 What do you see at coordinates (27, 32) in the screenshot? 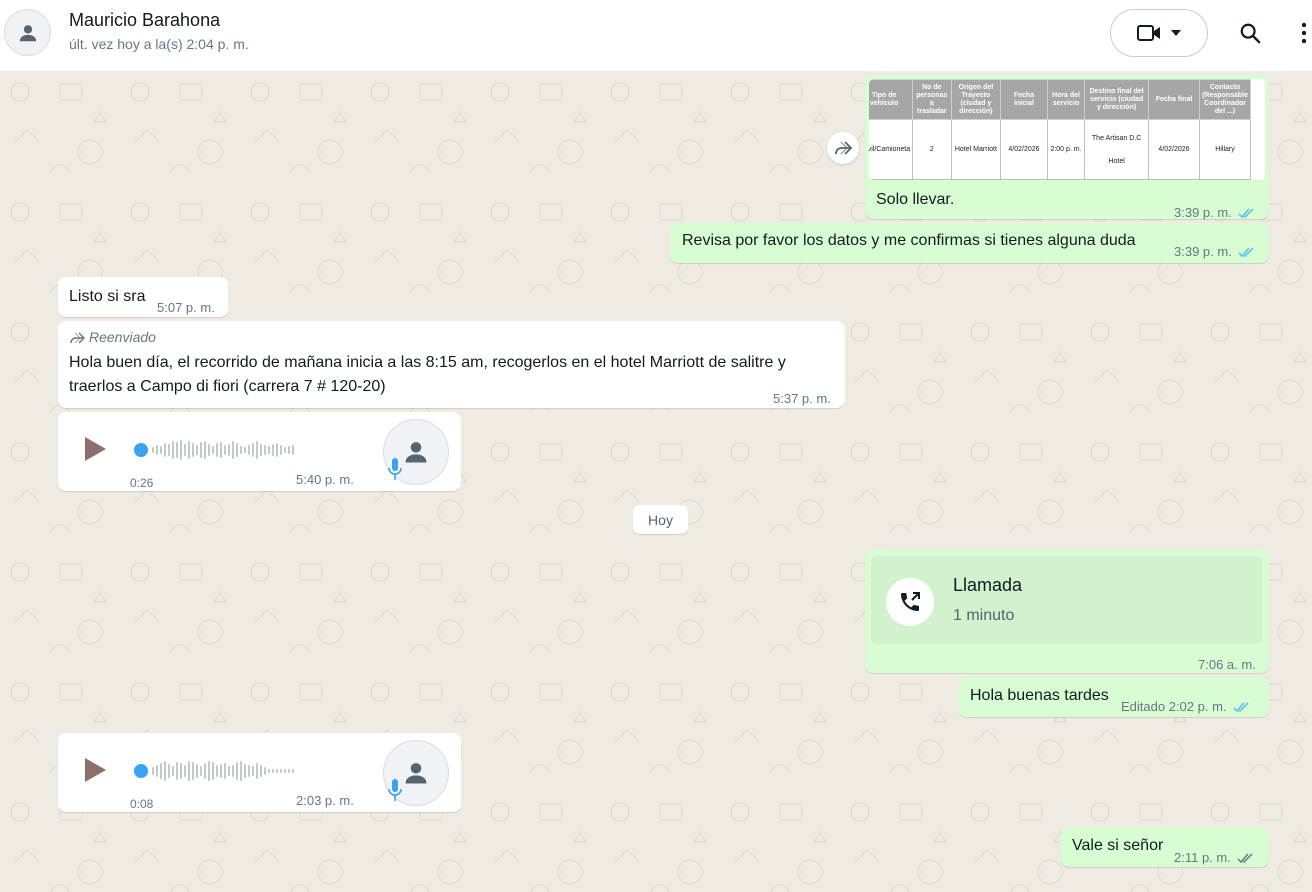
I see `contact-avatar` at bounding box center [27, 32].